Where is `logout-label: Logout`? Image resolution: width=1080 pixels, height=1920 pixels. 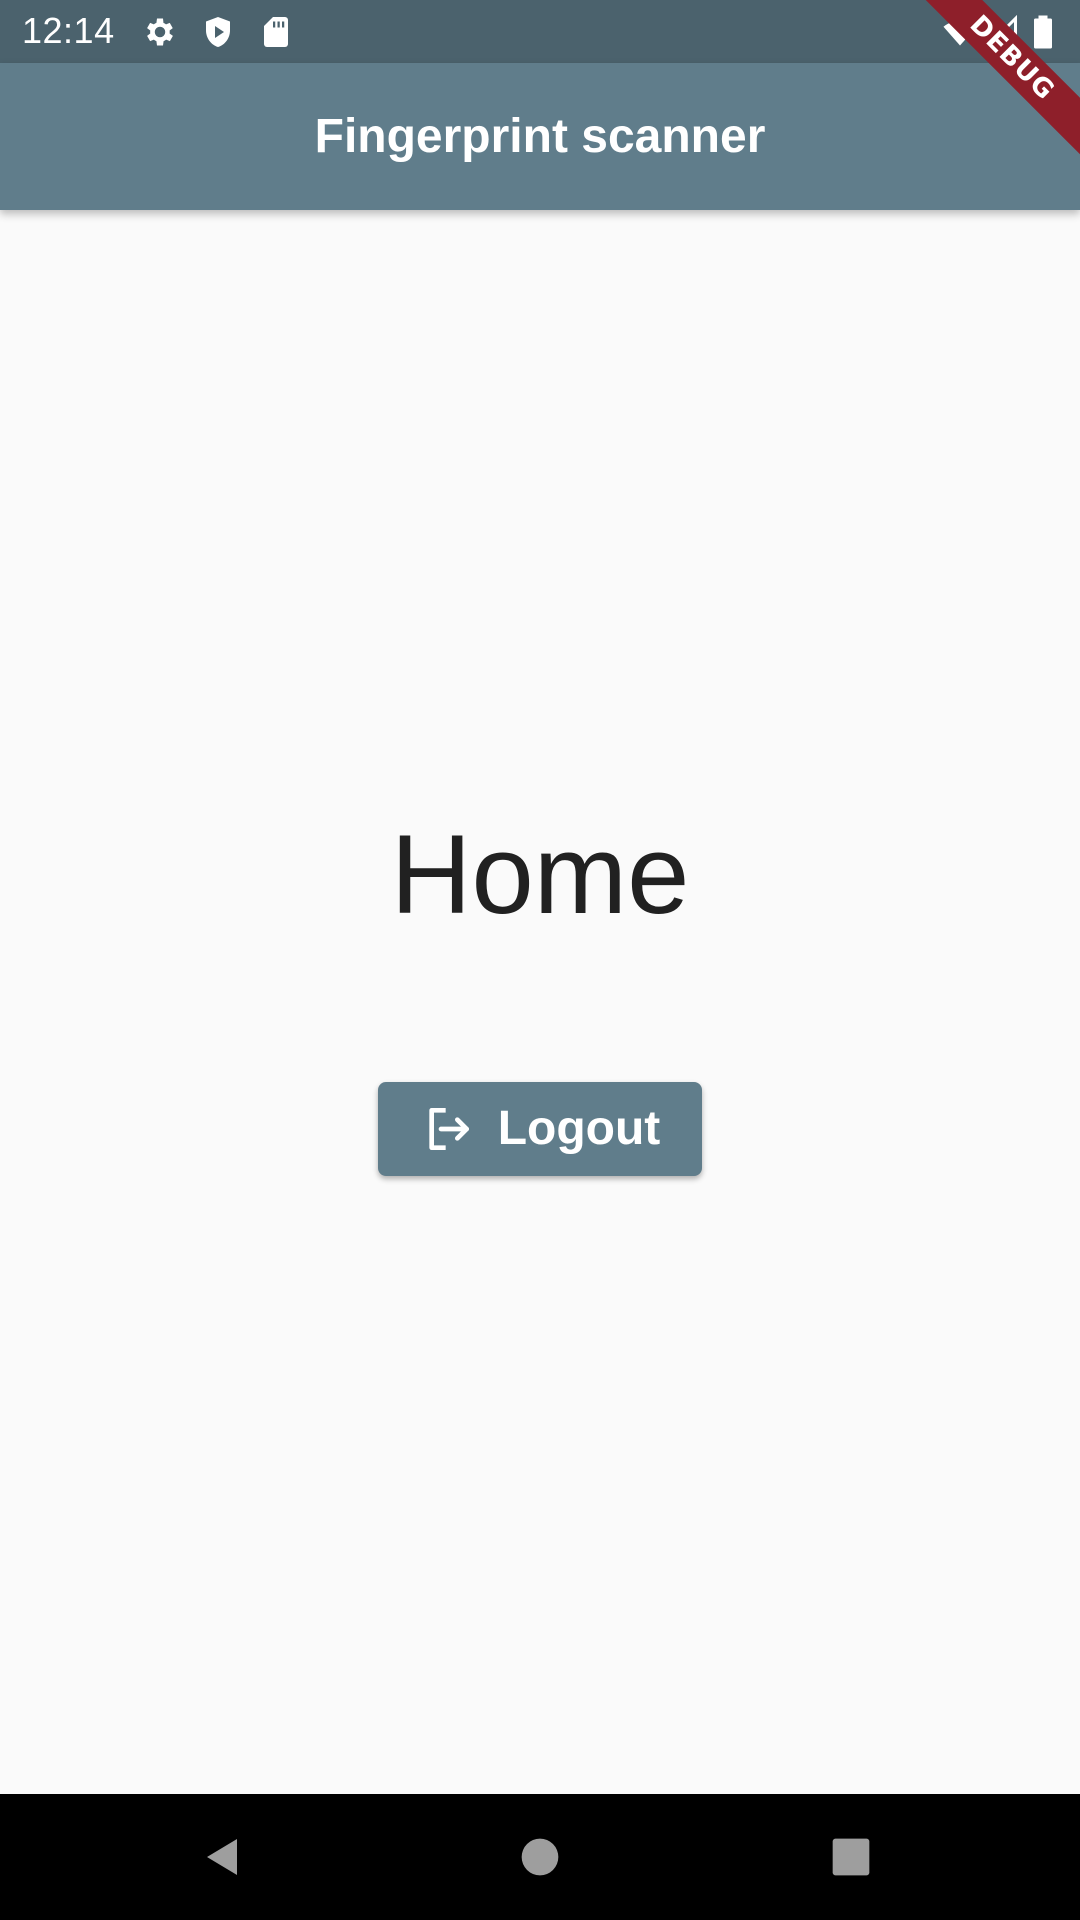
logout-label: Logout is located at coordinates (579, 1128).